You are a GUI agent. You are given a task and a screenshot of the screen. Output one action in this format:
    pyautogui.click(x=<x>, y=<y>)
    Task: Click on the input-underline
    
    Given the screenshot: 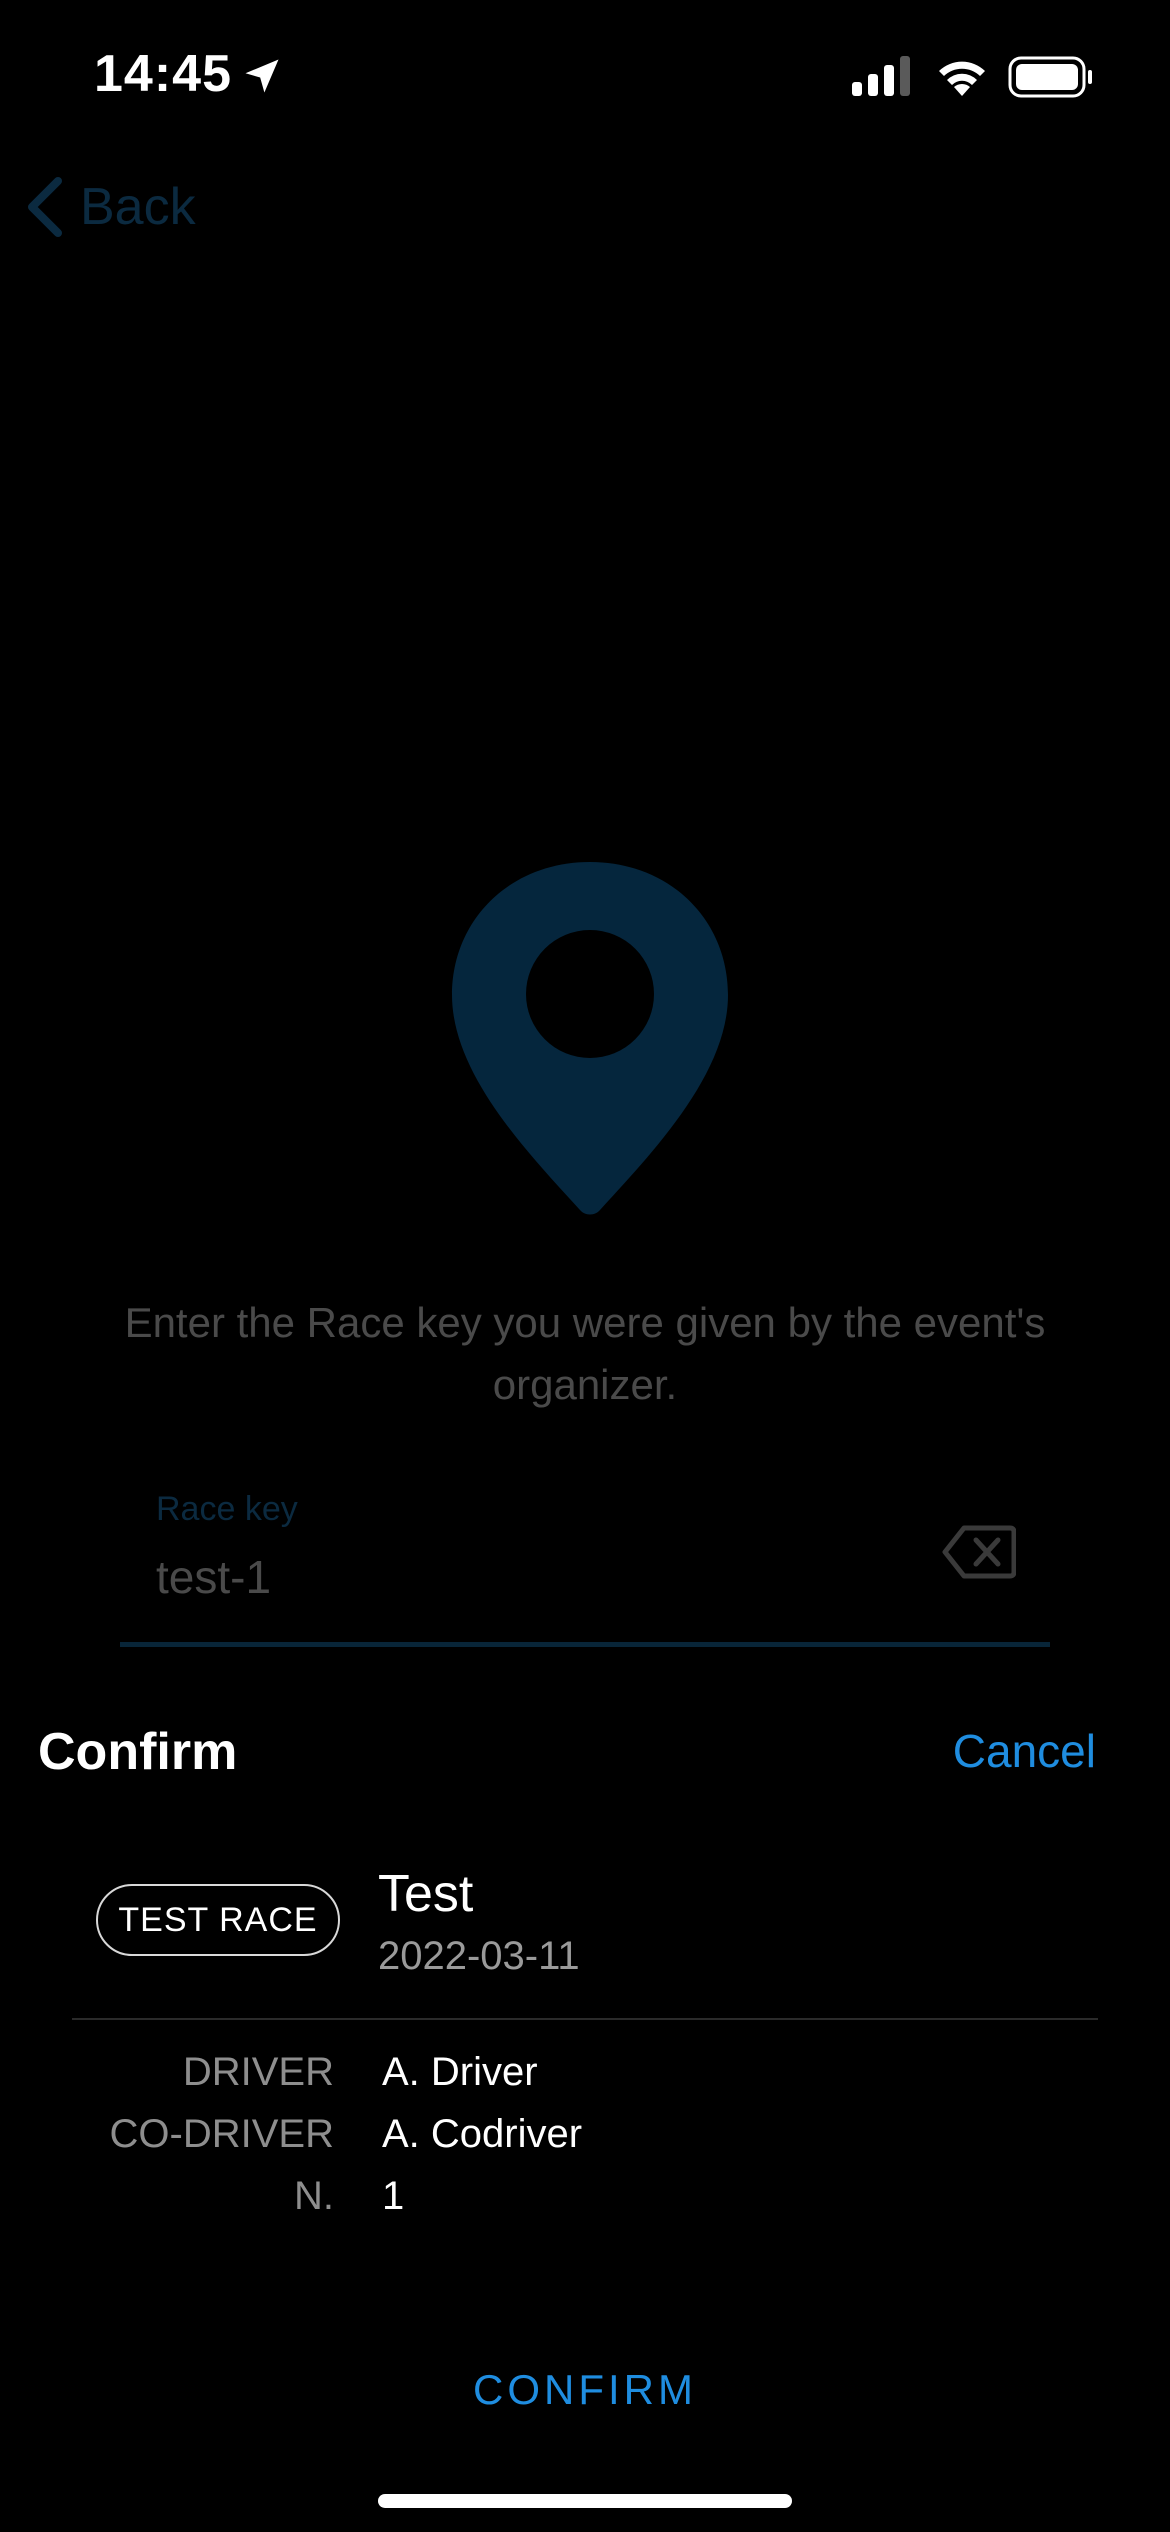 What is the action you would take?
    pyautogui.click(x=585, y=1644)
    